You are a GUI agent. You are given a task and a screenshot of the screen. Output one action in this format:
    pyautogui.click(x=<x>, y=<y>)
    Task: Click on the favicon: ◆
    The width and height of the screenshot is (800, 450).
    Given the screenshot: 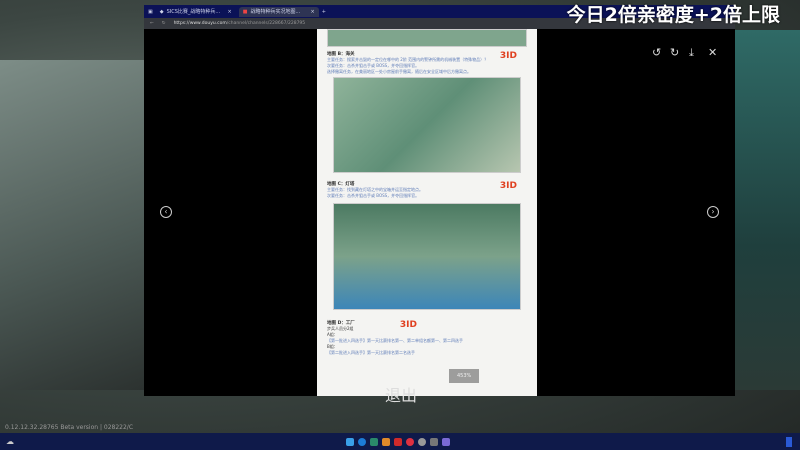 What is the action you would take?
    pyautogui.click(x=161, y=11)
    